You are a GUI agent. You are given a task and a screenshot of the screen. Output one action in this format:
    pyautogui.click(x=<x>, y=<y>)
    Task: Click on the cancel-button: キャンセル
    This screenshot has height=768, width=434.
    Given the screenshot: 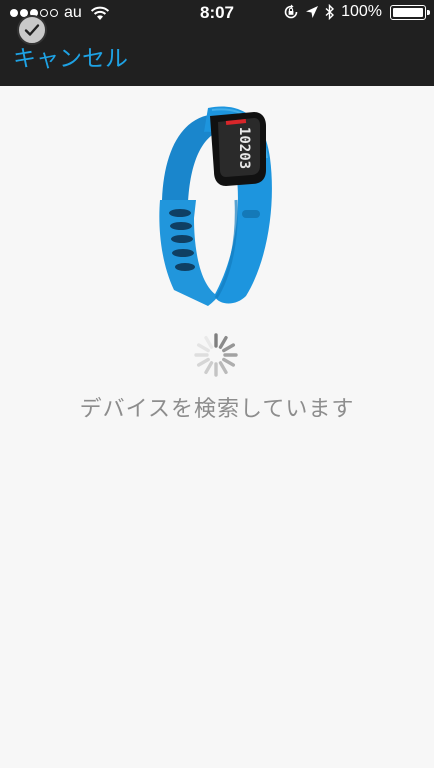 What is the action you would take?
    pyautogui.click(x=70, y=56)
    